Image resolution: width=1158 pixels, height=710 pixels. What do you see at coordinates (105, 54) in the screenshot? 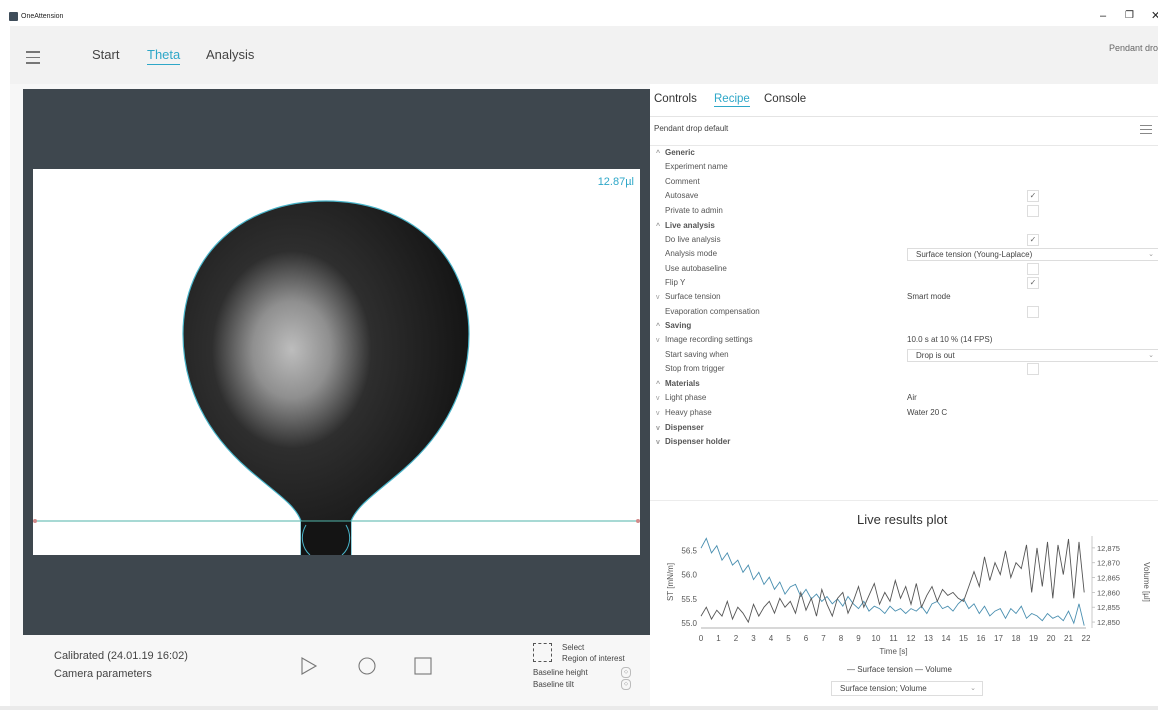
I see `tab-start: Start` at bounding box center [105, 54].